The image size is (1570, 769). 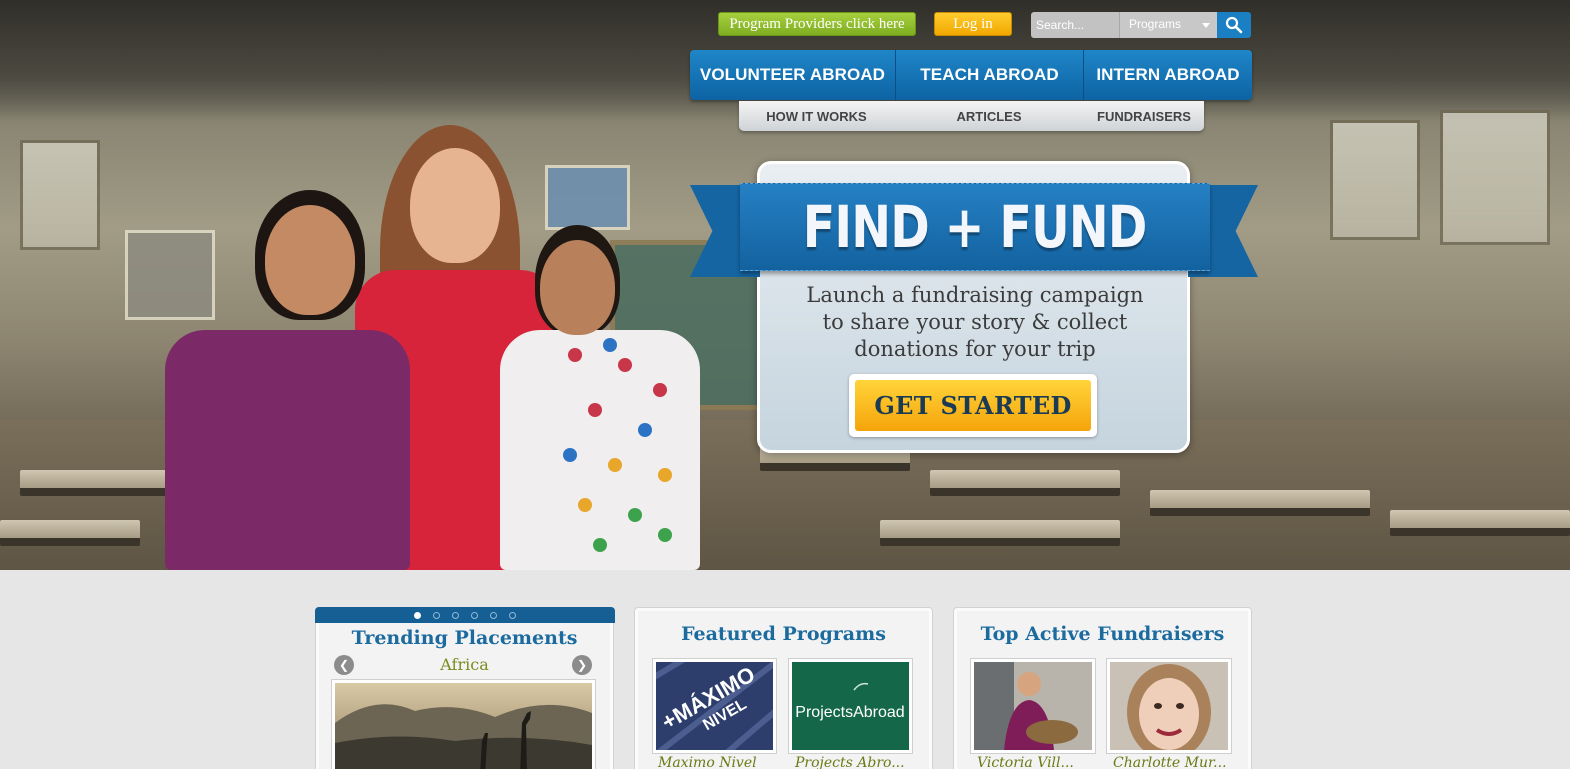 I want to click on nav-volunteer-abroad: VOLUNTEER ABROAD, so click(x=792, y=75).